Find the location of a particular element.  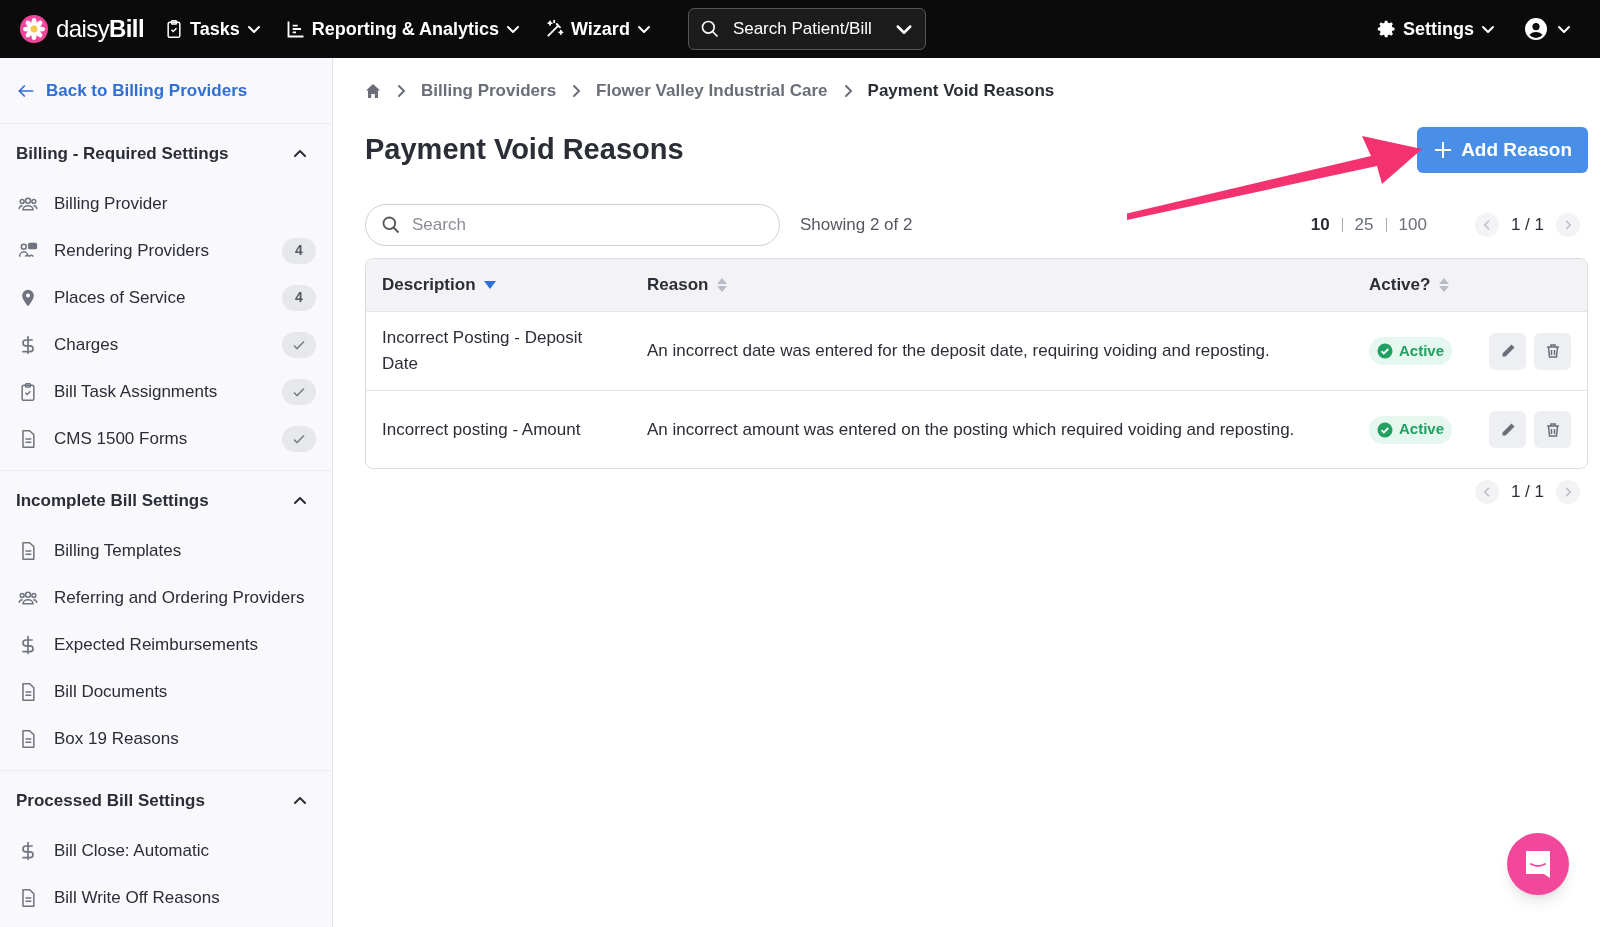

section-header: Incomplete Bill Settings is located at coordinates (166, 499).